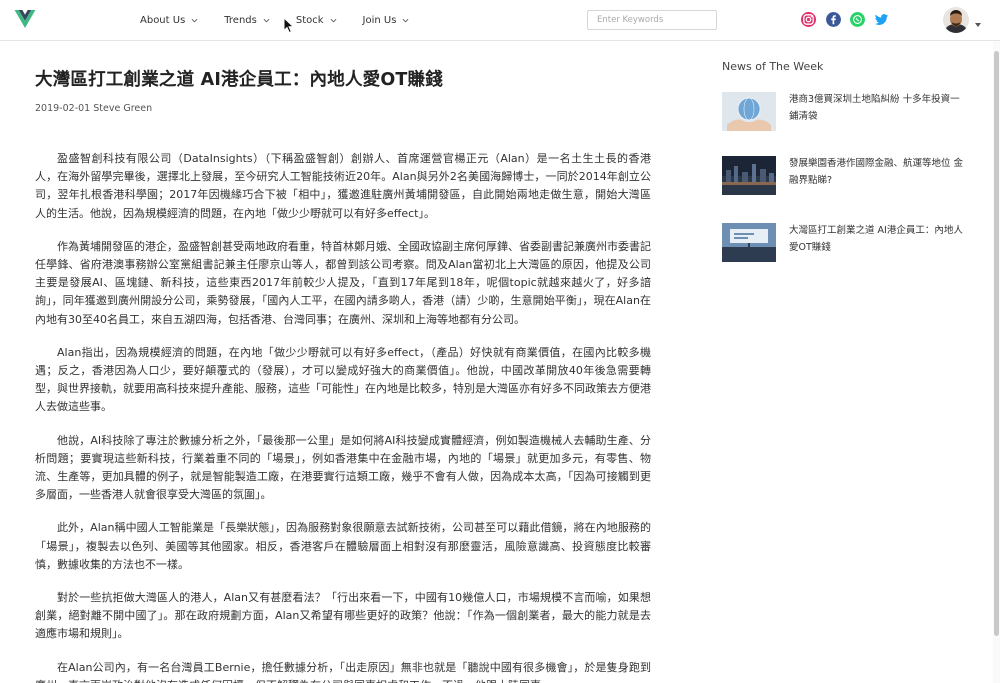 Image resolution: width=1000 pixels, height=683 pixels. I want to click on city-night-icon, so click(749, 175).